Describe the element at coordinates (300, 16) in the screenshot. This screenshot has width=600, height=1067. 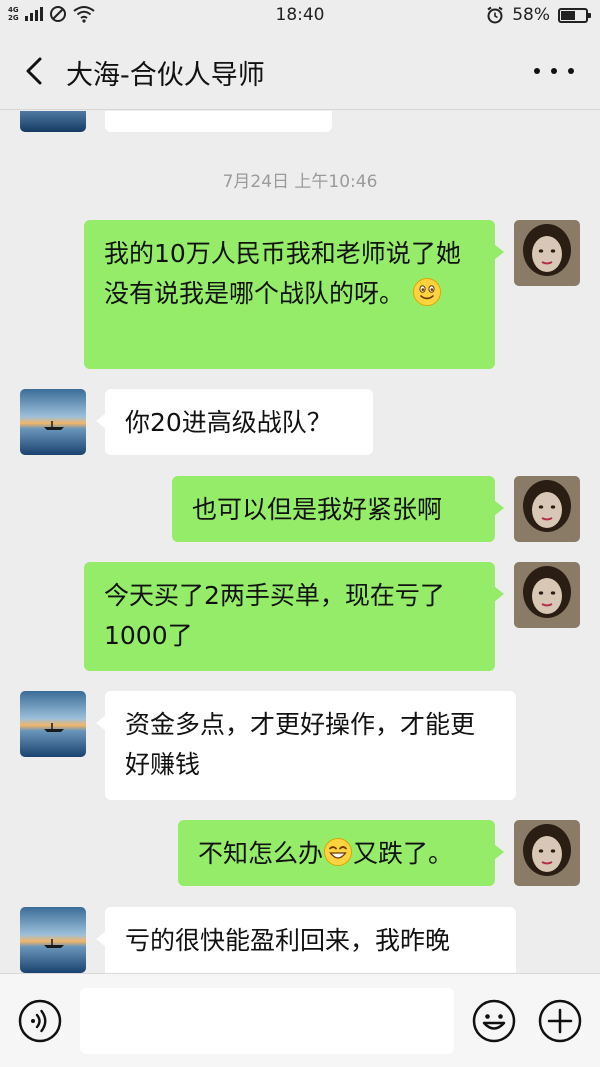
I see `status-bar: 4G 2G 18:40 58%` at that location.